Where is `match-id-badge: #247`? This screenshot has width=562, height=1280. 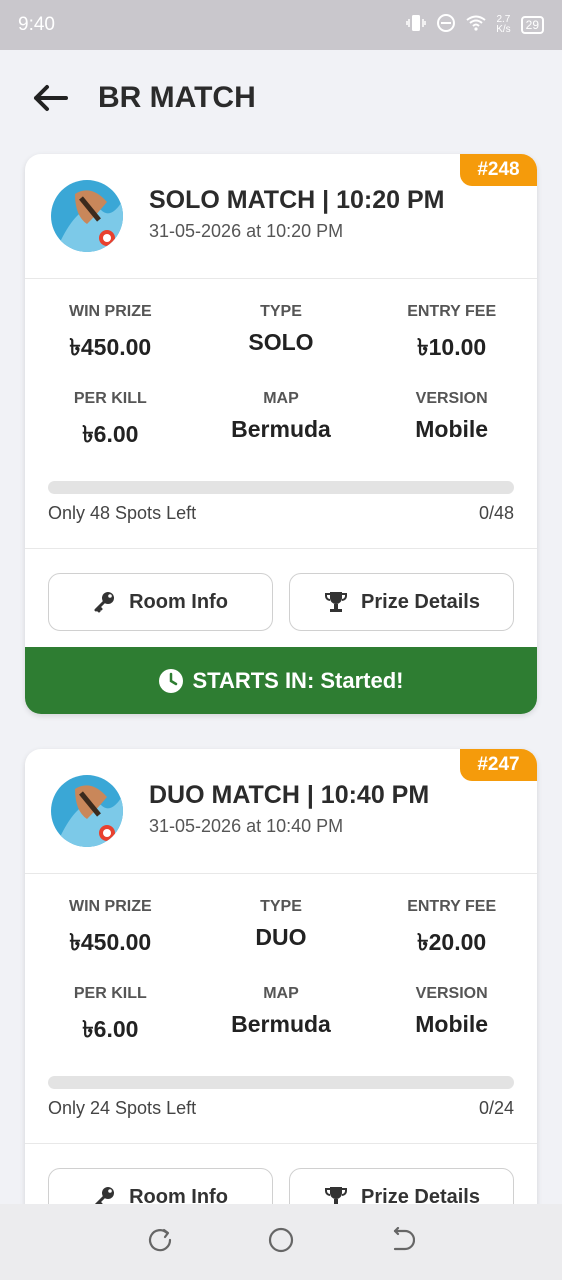 match-id-badge: #247 is located at coordinates (498, 765).